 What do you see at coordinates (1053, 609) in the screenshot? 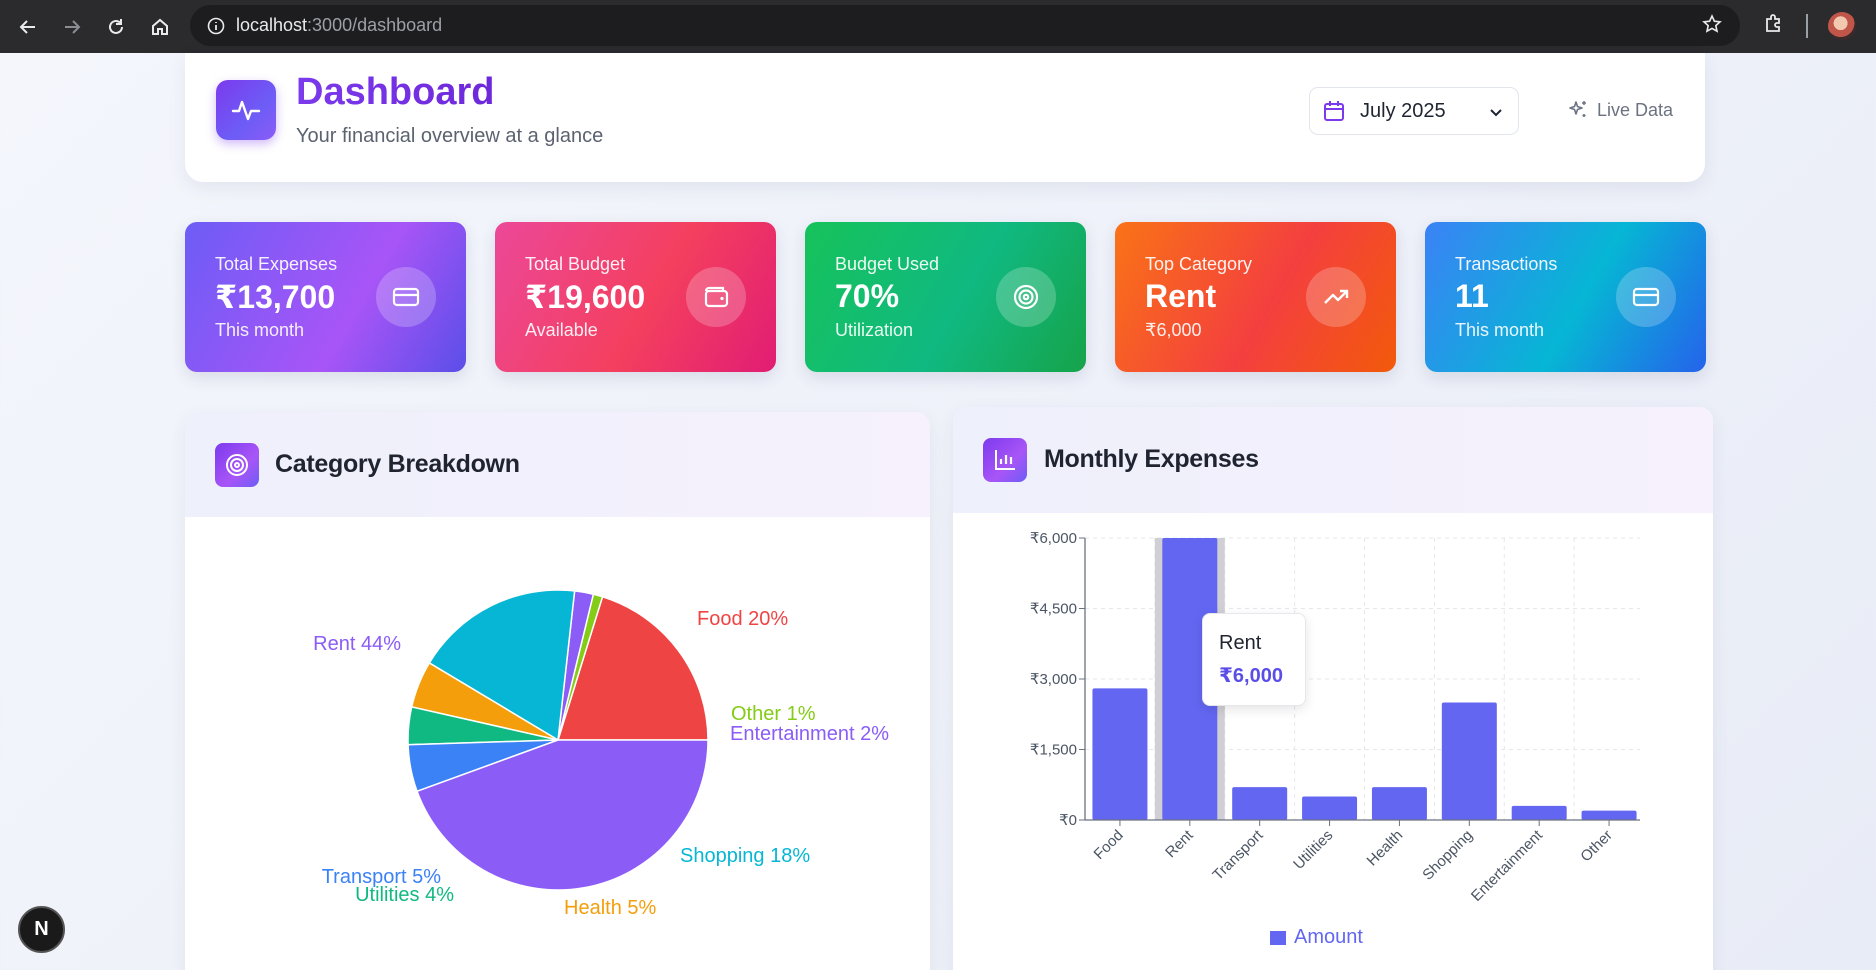
I see `y-tick-label: ₹4,500` at bounding box center [1053, 609].